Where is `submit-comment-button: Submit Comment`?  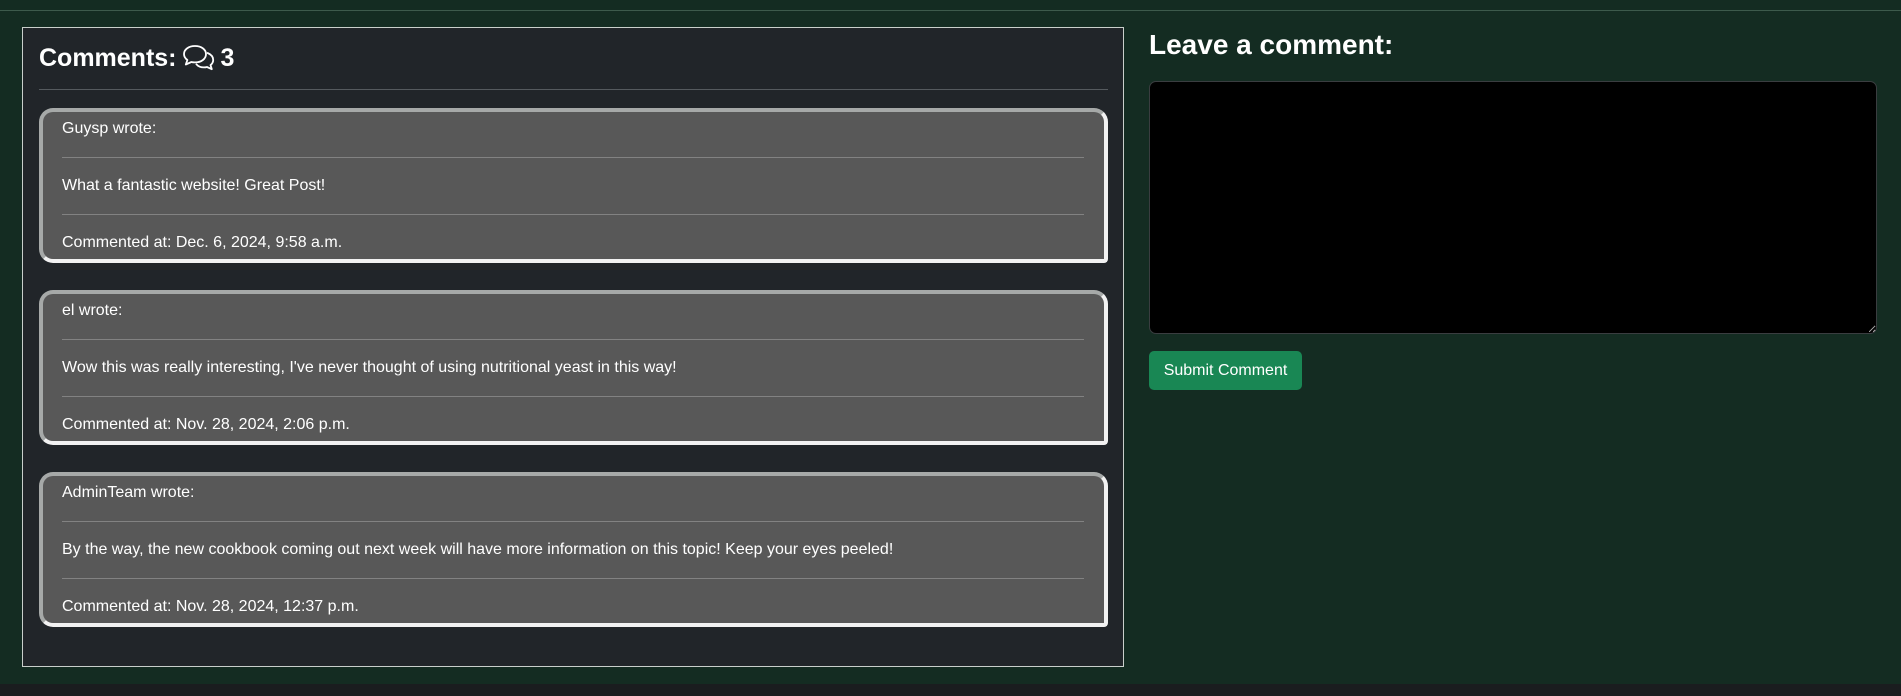 submit-comment-button: Submit Comment is located at coordinates (1225, 370).